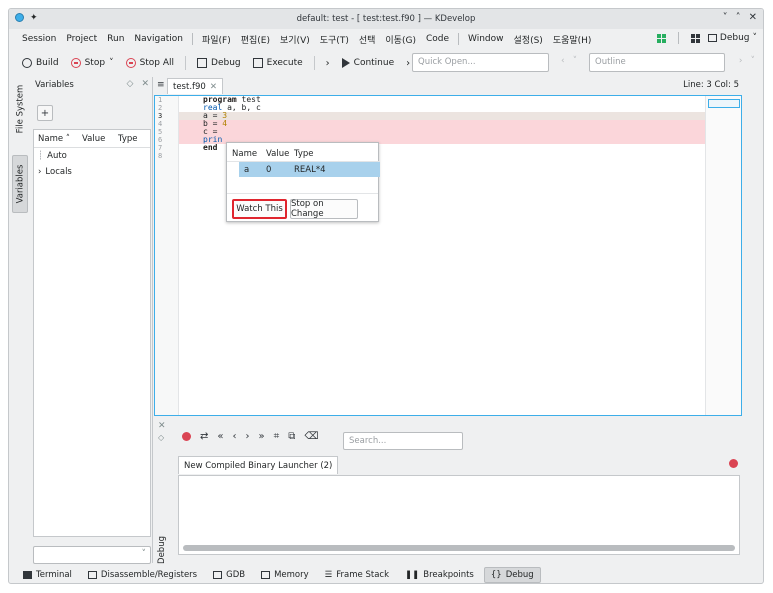 The image size is (773, 593). What do you see at coordinates (47, 575) in the screenshot?
I see `tool-terminal: Terminal` at bounding box center [47, 575].